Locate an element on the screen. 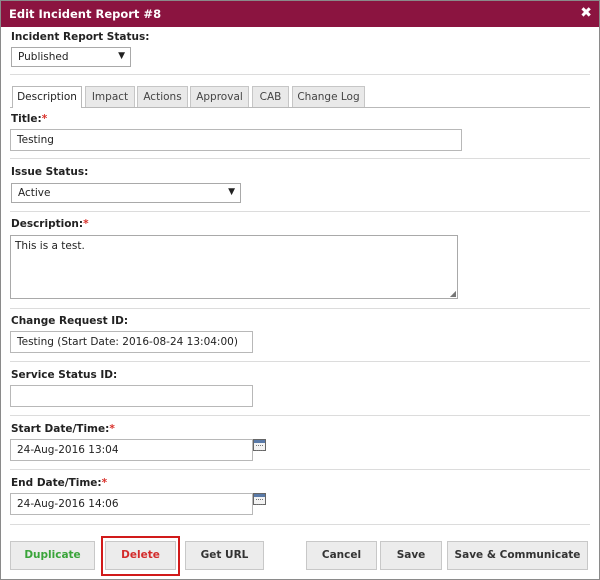 The height and width of the screenshot is (580, 600). start-datetime-label: Start Date/Time:* is located at coordinates (63, 429).